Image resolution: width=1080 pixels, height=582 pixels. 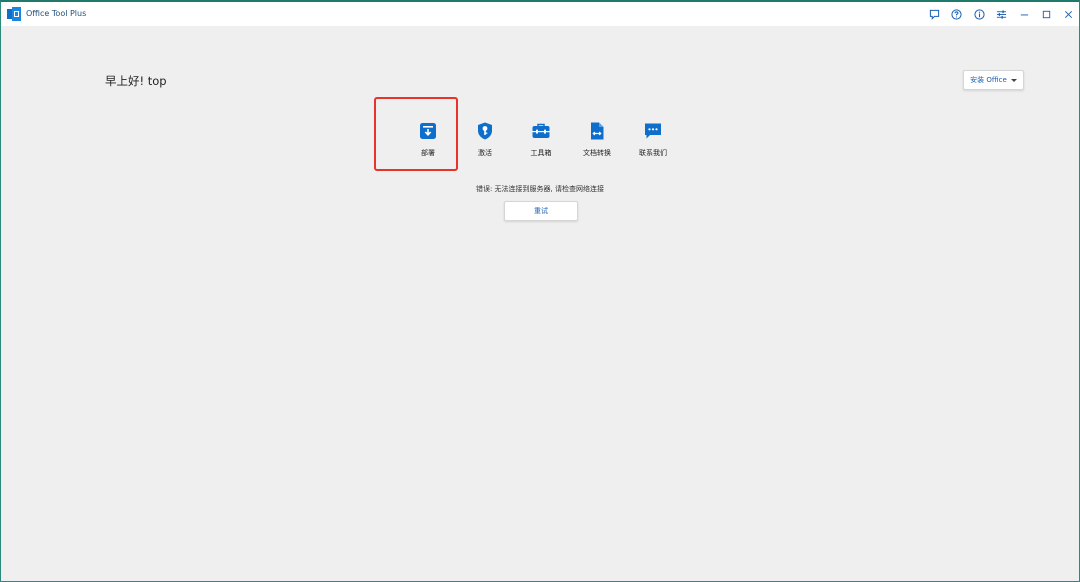 I want to click on retry-label: 重试, so click(x=541, y=211).